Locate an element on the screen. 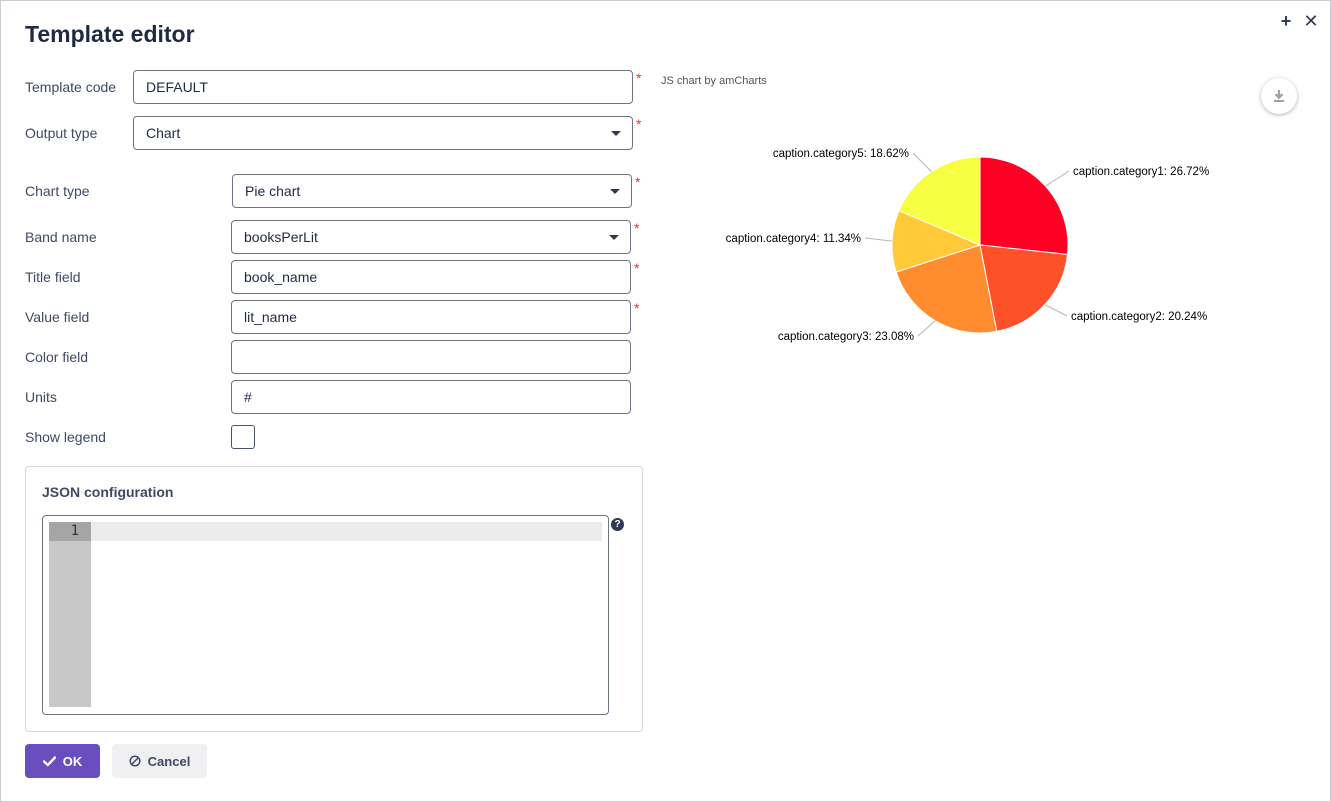 The width and height of the screenshot is (1331, 802). pie-label-3: caption.category3: 23.08% is located at coordinates (846, 337).